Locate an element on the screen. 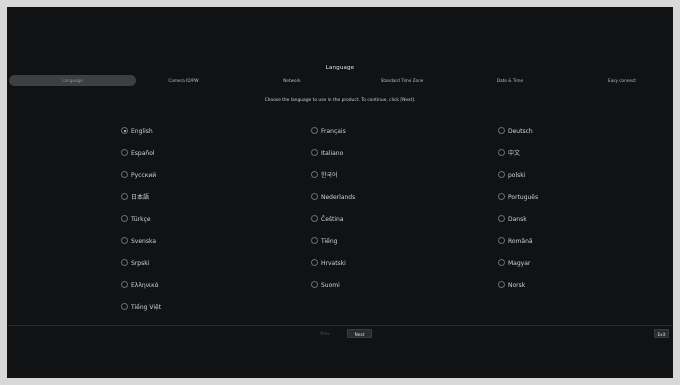  language-option-greek: Ελληνικά is located at coordinates (140, 286).